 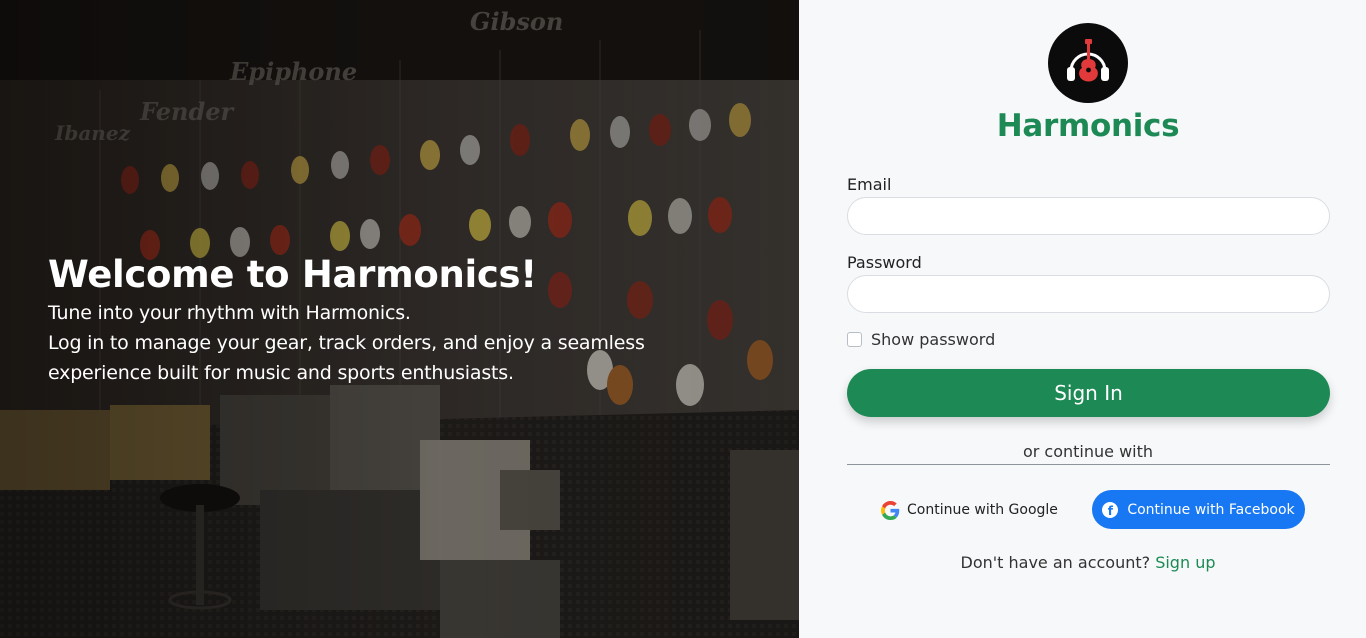 What do you see at coordinates (1185, 562) in the screenshot?
I see `sign-up-link: Sign up` at bounding box center [1185, 562].